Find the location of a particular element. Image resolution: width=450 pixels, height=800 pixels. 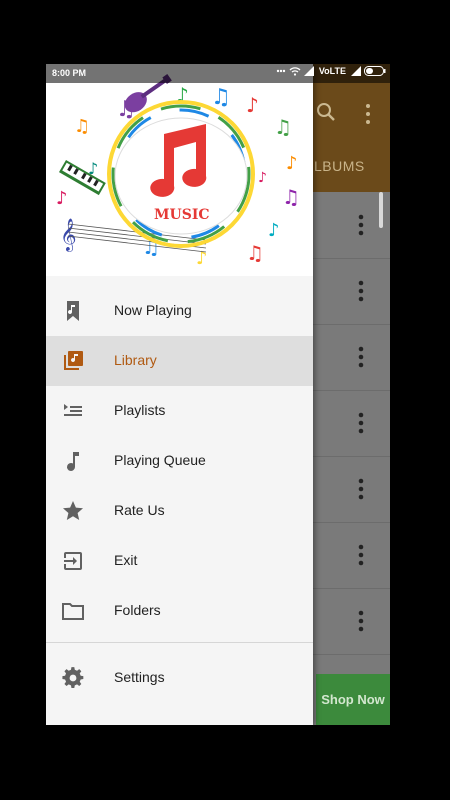

status-bar: 8:00 PM VoLTE is located at coordinates (218, 73).